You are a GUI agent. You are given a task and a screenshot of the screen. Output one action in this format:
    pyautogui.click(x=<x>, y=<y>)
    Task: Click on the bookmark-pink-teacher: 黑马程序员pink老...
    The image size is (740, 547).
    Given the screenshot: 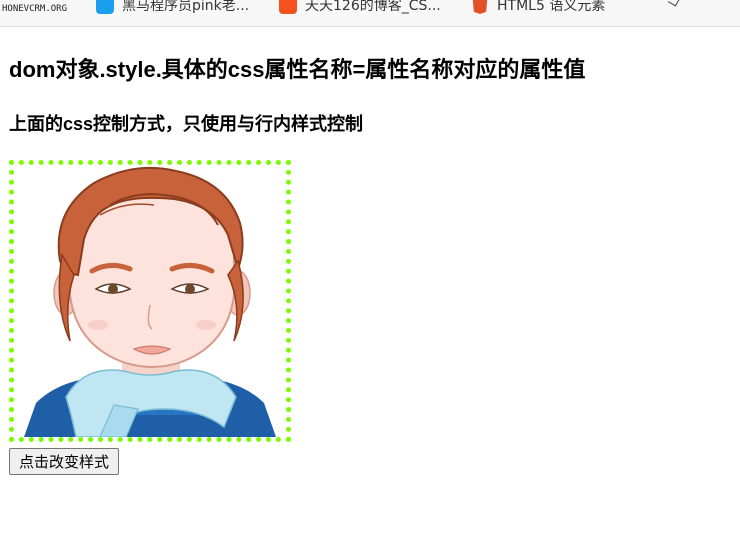 What is the action you would take?
    pyautogui.click(x=172, y=9)
    